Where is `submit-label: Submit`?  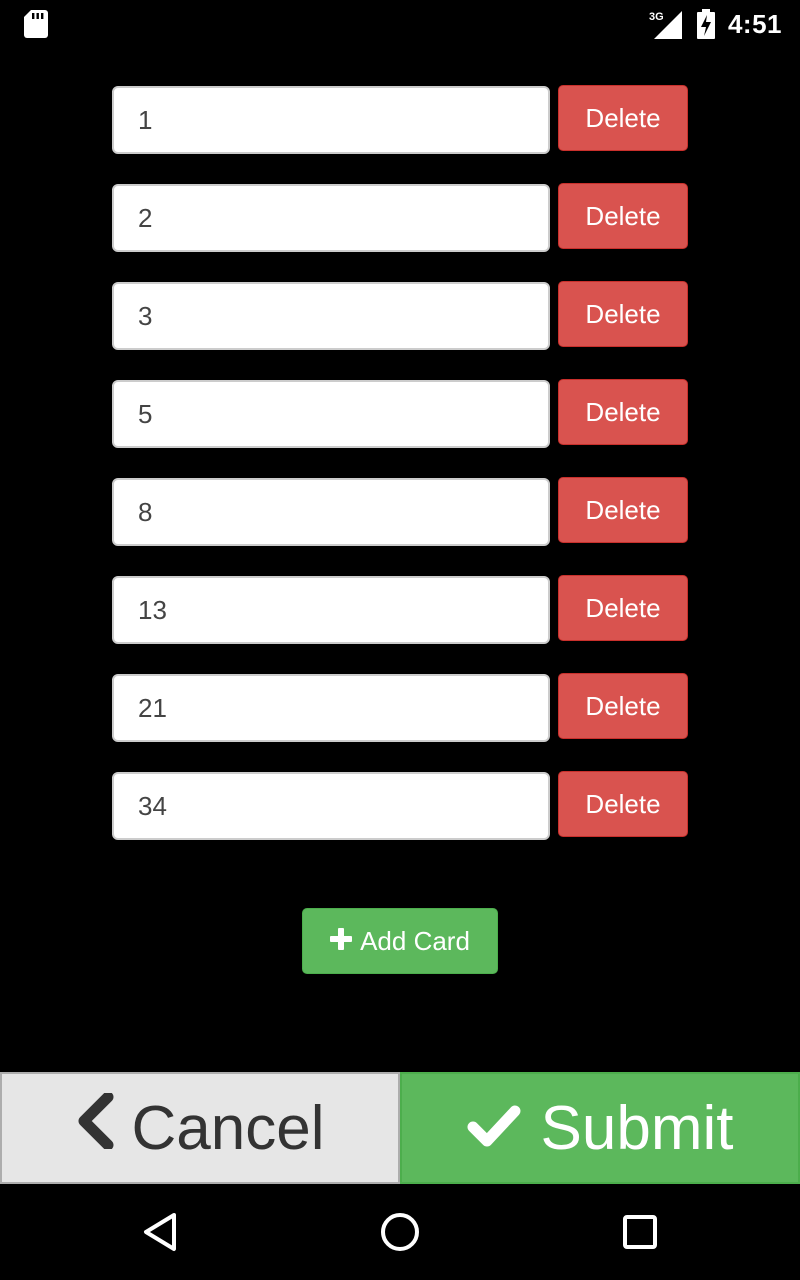 submit-label: Submit is located at coordinates (637, 1128).